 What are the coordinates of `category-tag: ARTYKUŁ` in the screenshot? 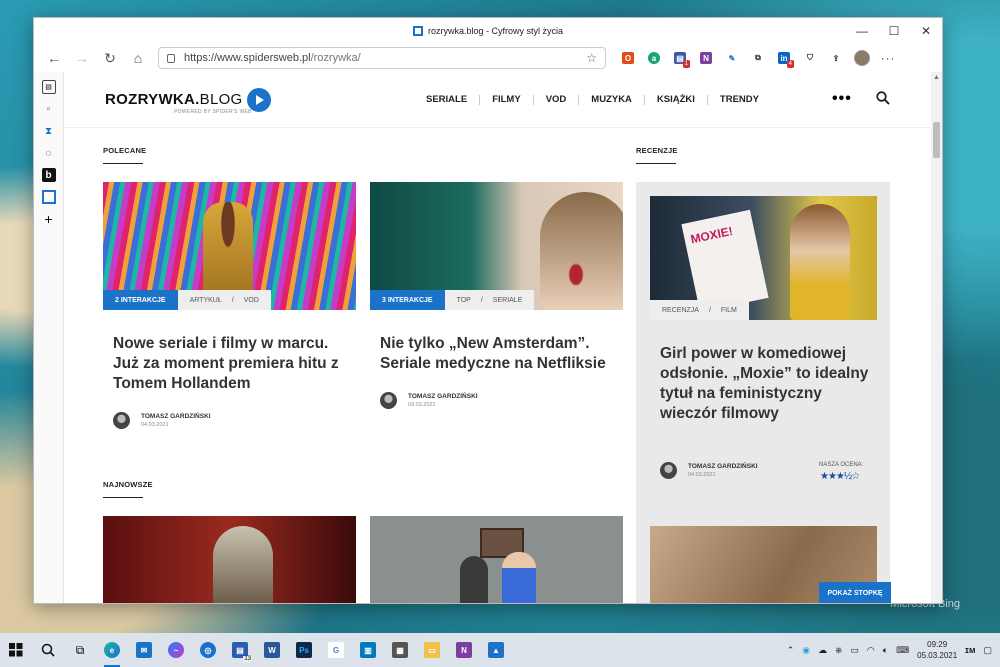 It's located at (206, 300).